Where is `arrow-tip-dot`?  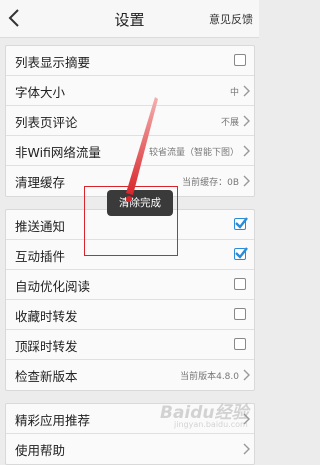
arrow-tip-dot is located at coordinates (129, 199).